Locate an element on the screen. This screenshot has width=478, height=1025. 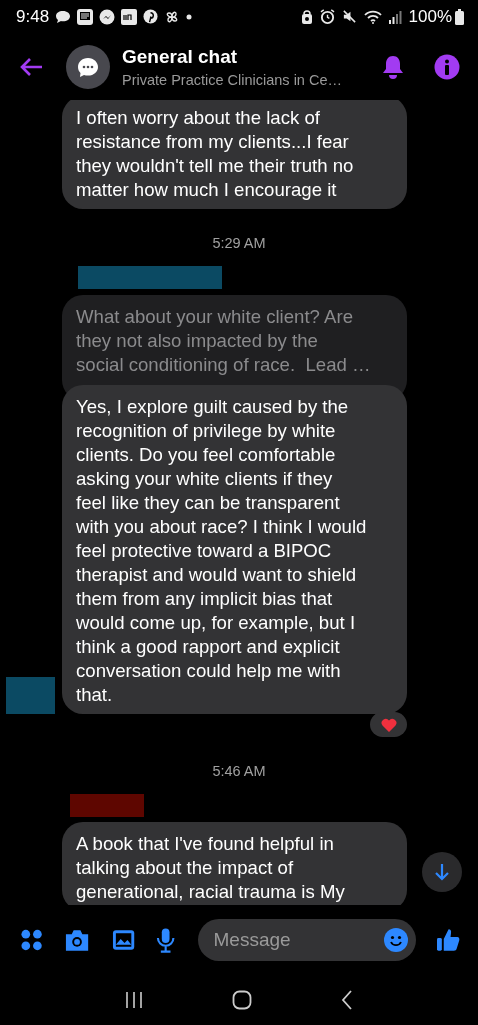
image-icon is located at coordinates (123, 940).